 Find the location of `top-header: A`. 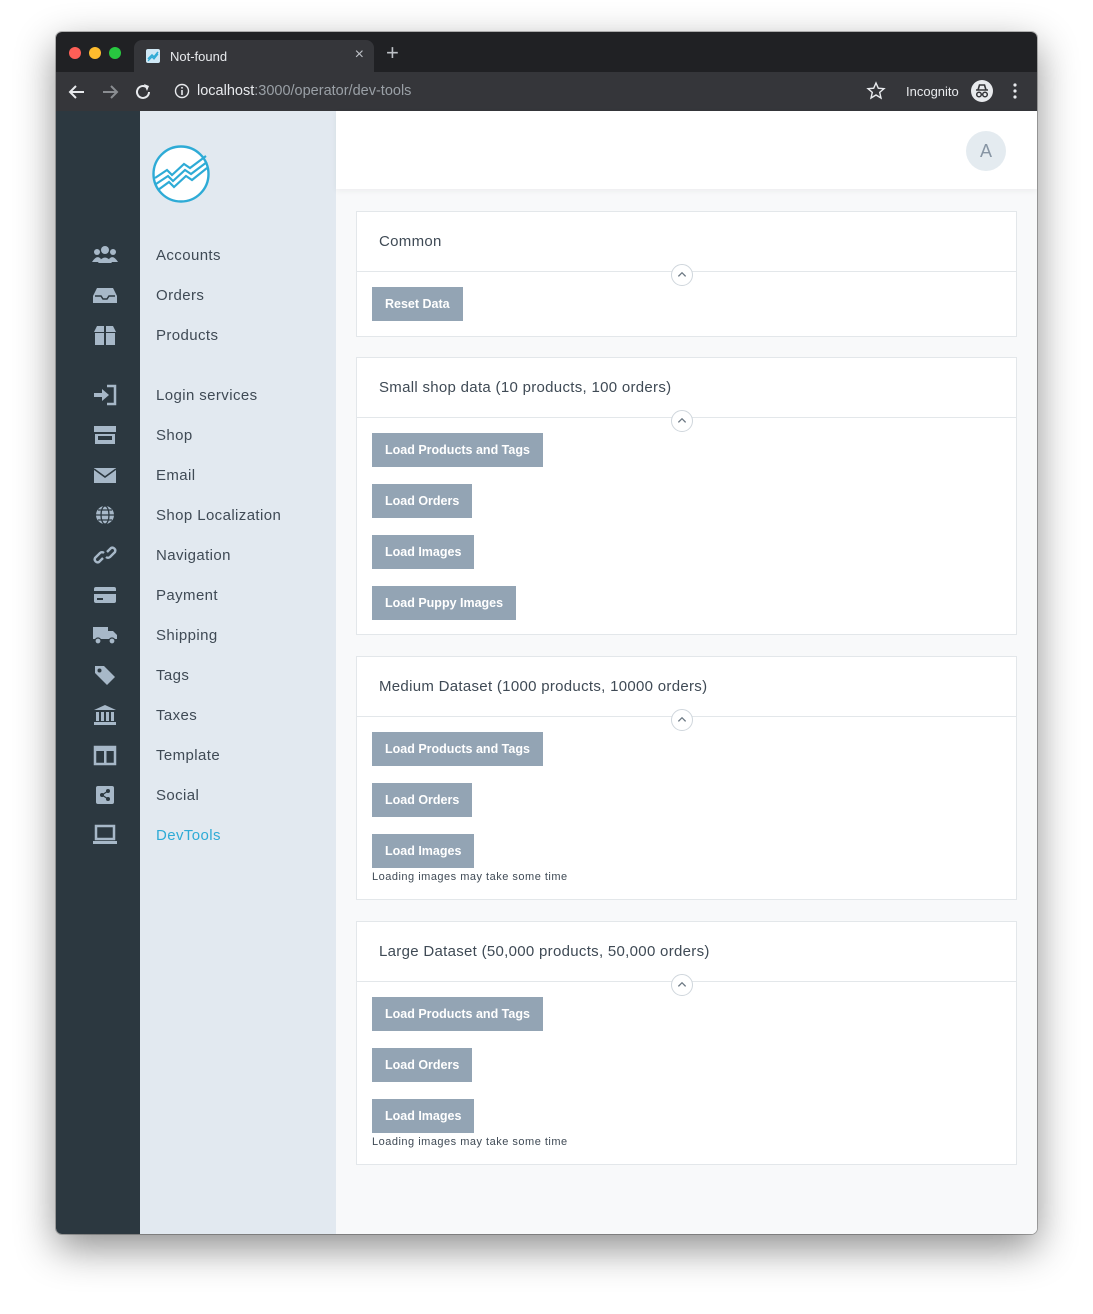

top-header: A is located at coordinates (686, 150).